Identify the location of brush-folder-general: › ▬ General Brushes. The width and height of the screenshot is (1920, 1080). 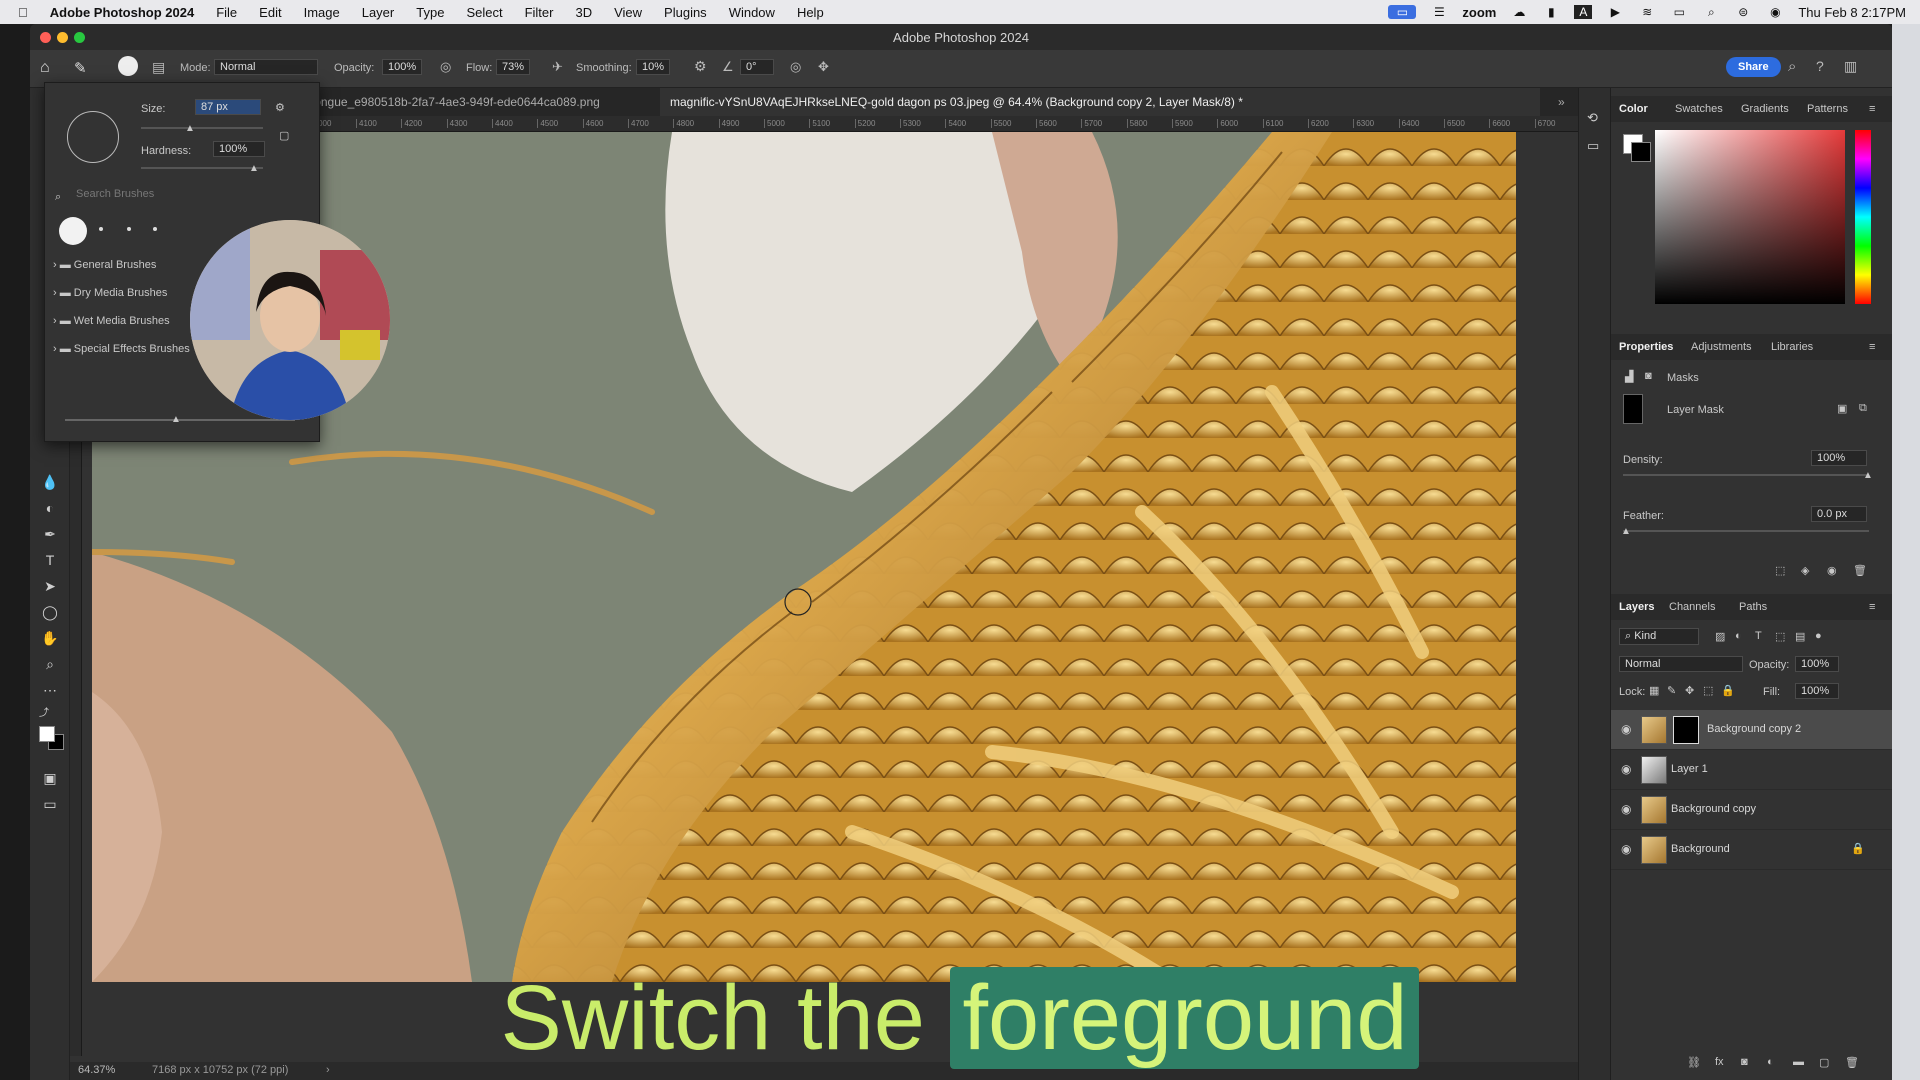
(104, 265).